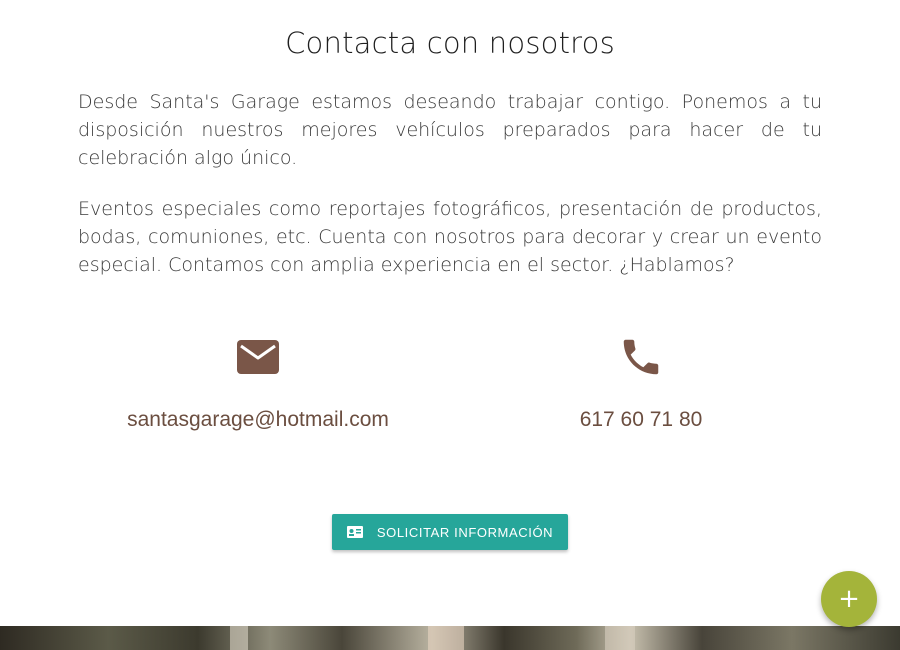  What do you see at coordinates (354, 532) in the screenshot?
I see `contact-card-icon` at bounding box center [354, 532].